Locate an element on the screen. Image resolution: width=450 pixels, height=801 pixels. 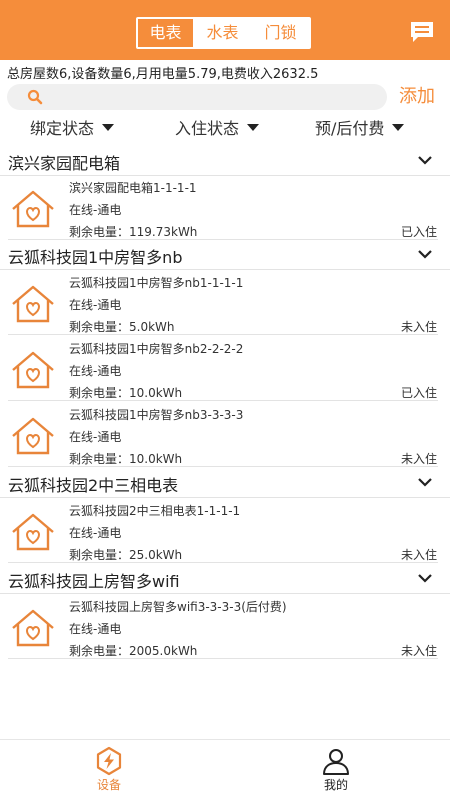
filter-label: 入住状态 is located at coordinates (207, 128).